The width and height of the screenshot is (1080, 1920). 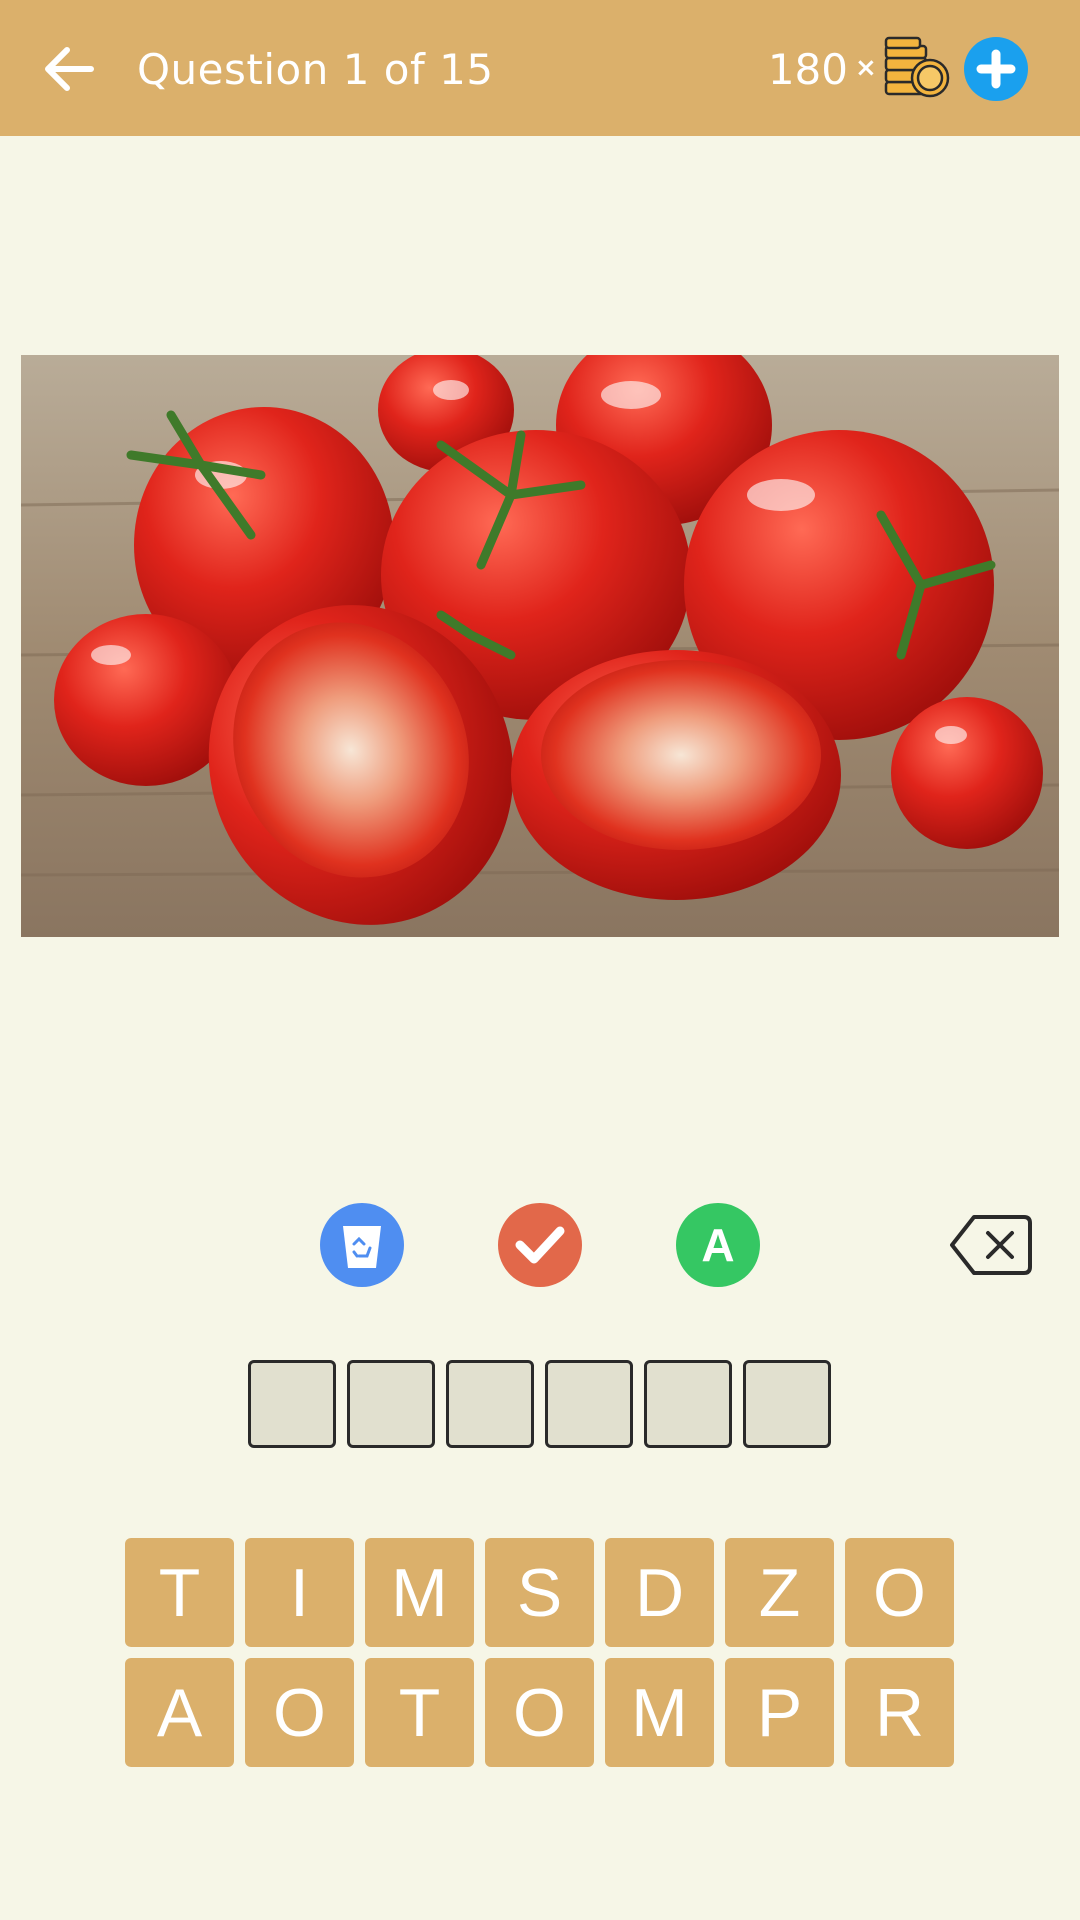 I want to click on backspace-icon, so click(x=991, y=1245).